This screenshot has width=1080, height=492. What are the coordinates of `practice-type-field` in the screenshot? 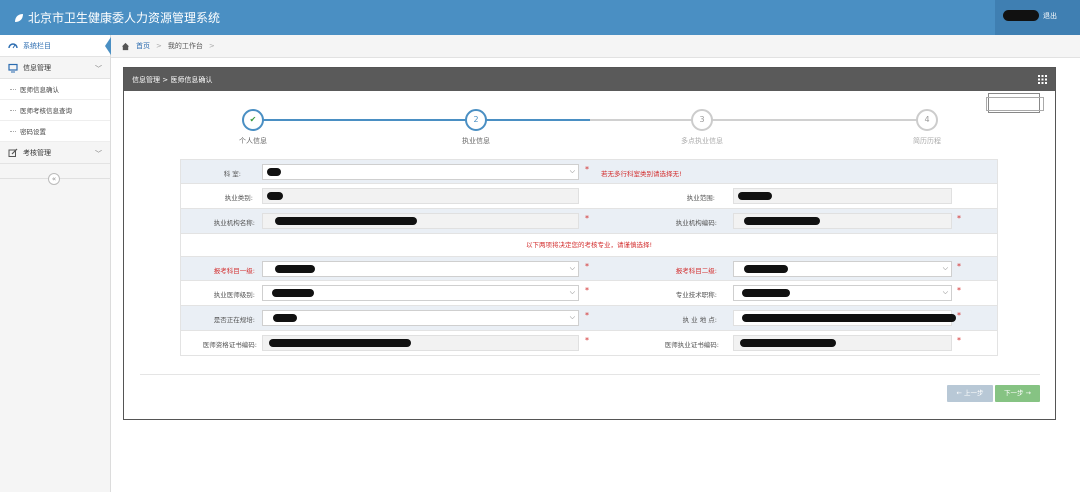 It's located at (420, 196).